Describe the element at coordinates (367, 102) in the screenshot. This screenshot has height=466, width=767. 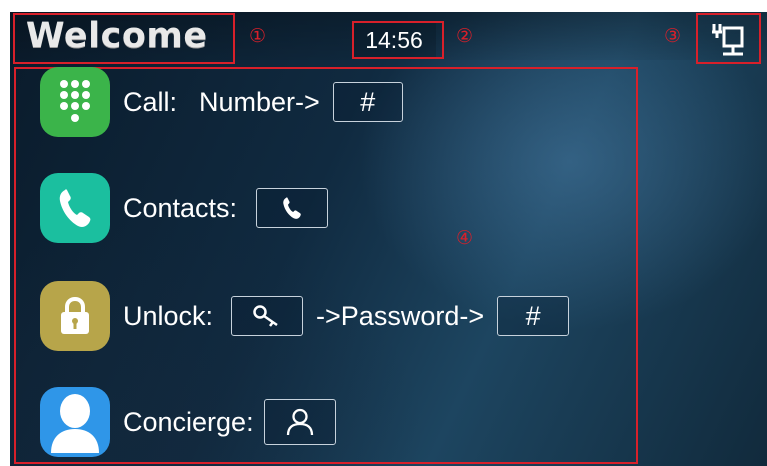
I see `hash-key-button: #` at that location.